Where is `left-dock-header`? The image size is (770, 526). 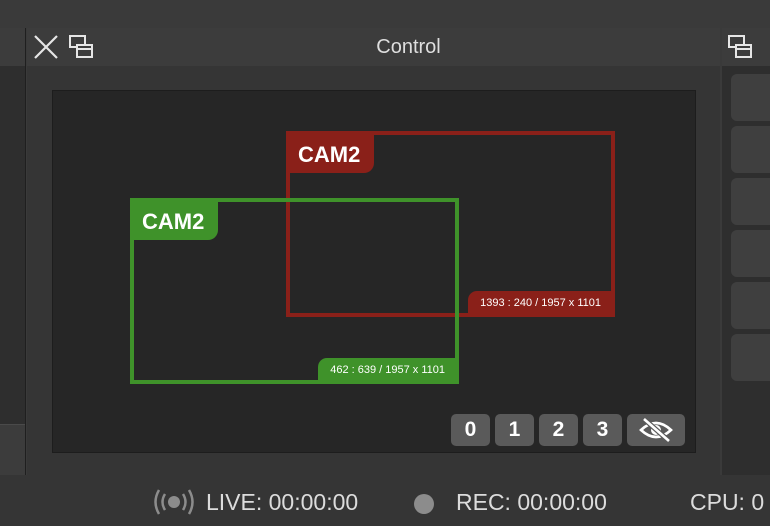 left-dock-header is located at coordinates (12, 47).